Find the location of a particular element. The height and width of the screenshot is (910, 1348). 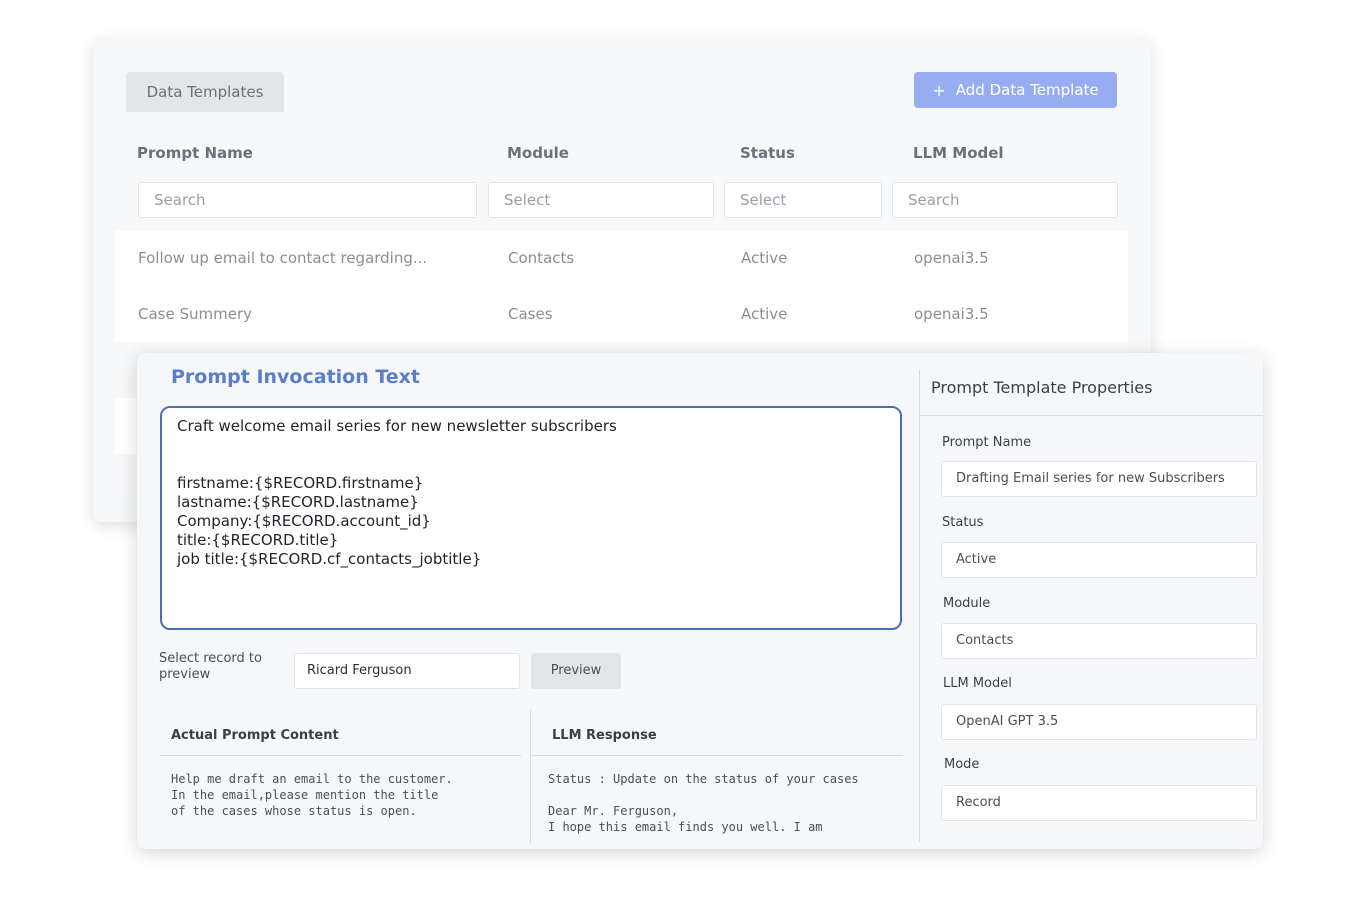

properties-title: Prompt Template Properties is located at coordinates (1042, 387).